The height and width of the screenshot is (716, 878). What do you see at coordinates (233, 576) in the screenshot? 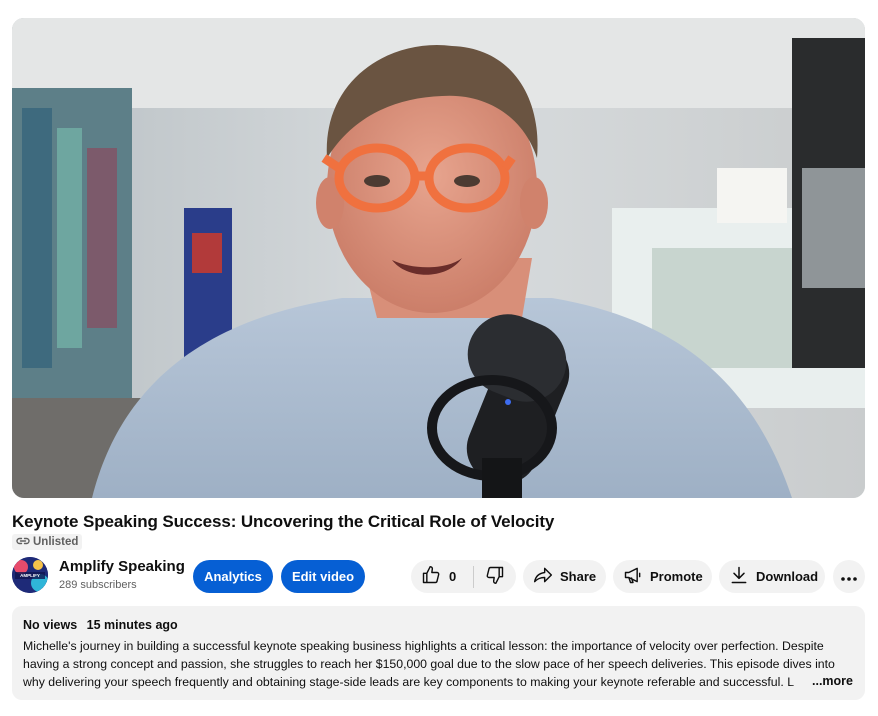
I see `analytics-button: Analytics` at bounding box center [233, 576].